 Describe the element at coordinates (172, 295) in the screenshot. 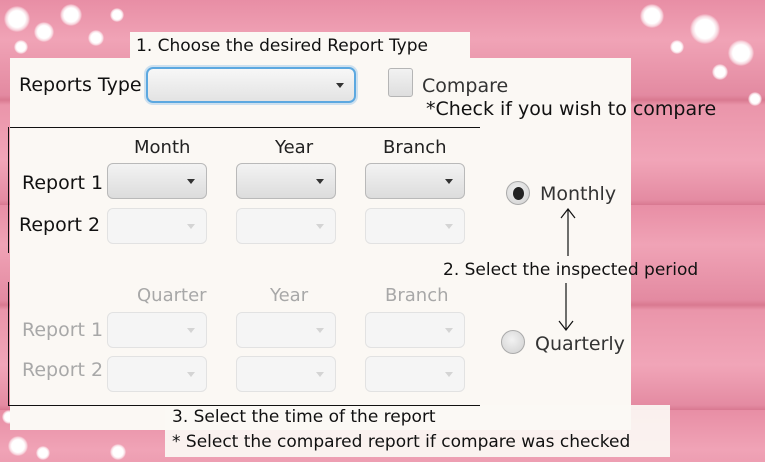

I see `header-quarter: Quarter` at that location.